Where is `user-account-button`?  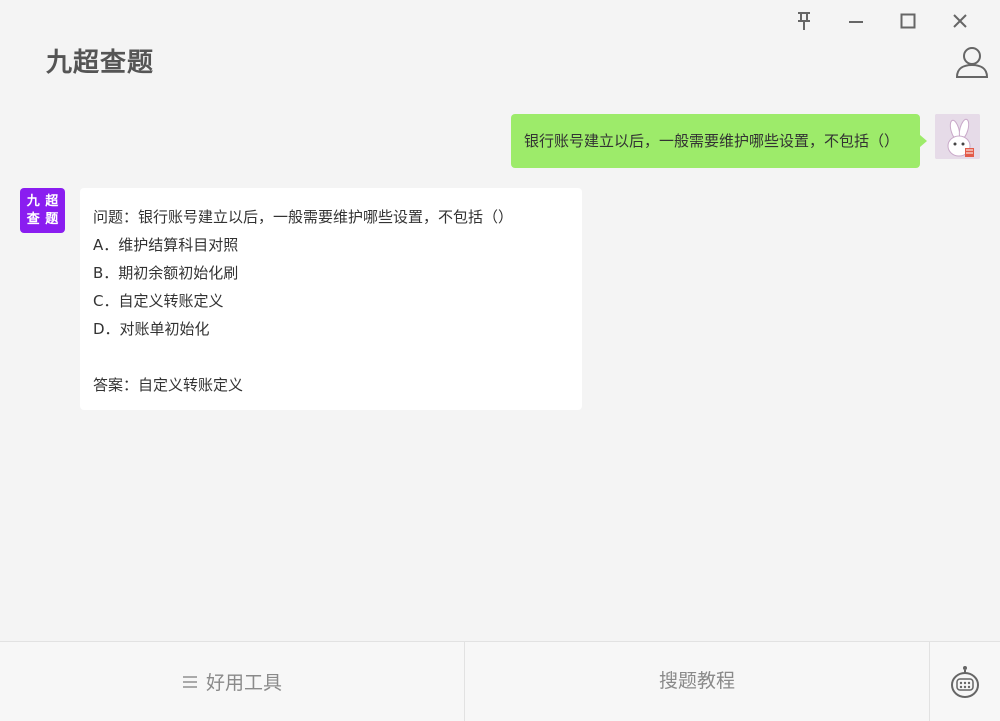 user-account-button is located at coordinates (972, 62).